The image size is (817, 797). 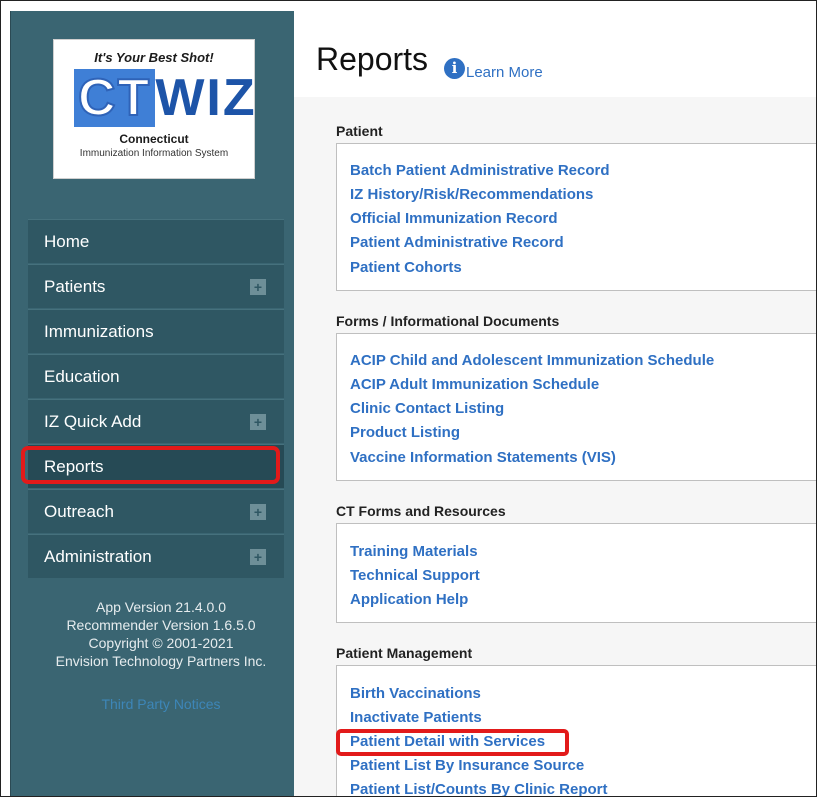 What do you see at coordinates (406, 267) in the screenshot?
I see `report-link: Patient Cohorts` at bounding box center [406, 267].